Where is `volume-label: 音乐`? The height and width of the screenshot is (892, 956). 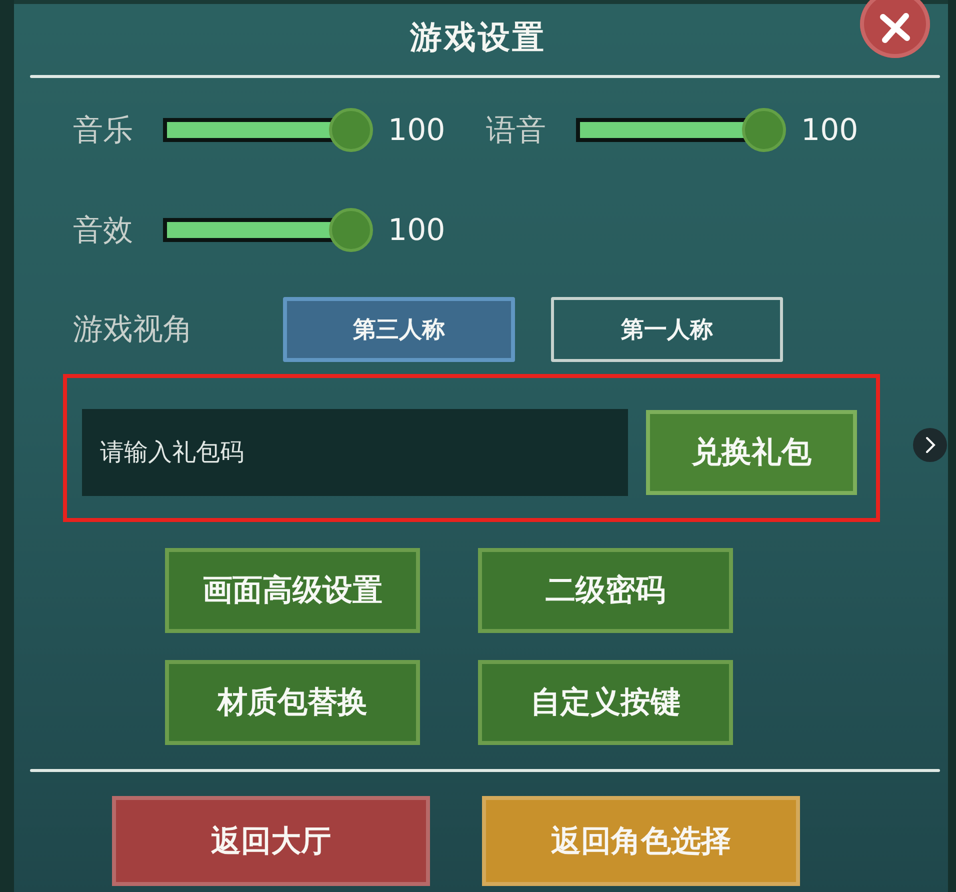
volume-label: 音乐 is located at coordinates (103, 131).